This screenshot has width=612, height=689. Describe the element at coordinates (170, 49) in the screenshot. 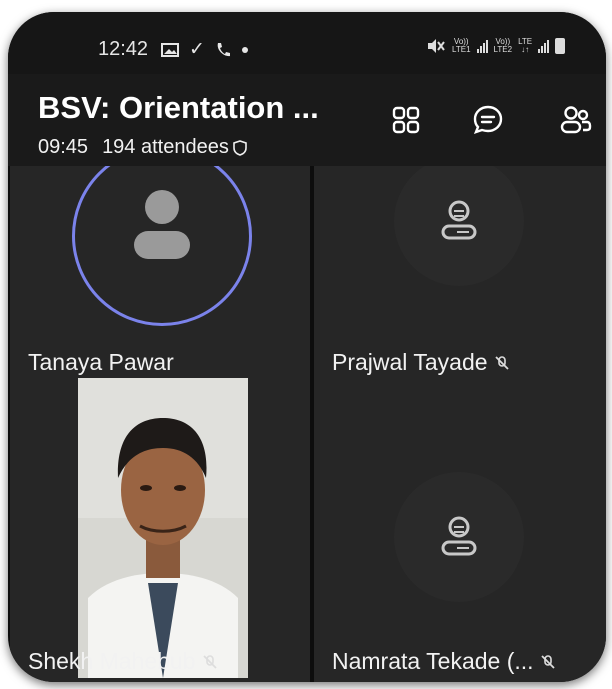

I see `gallery-icon` at that location.